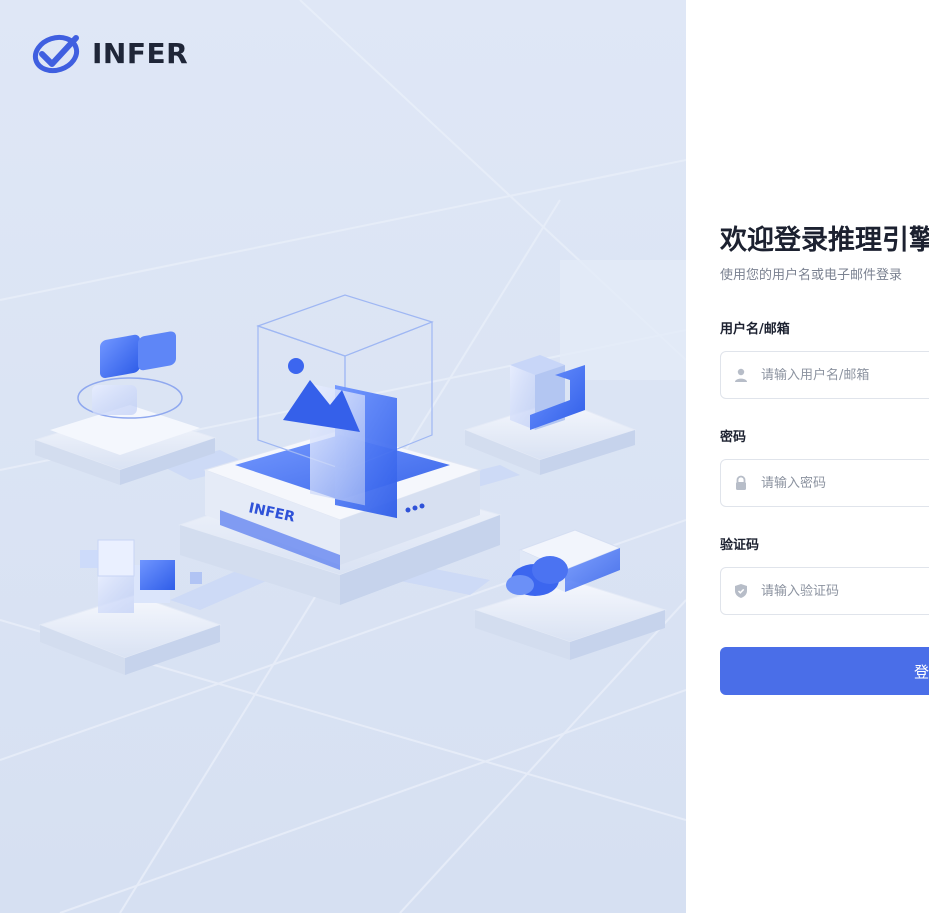 This screenshot has width=929, height=913. I want to click on page-subtitle: 使用您的用户名或电子邮件登录, so click(811, 275).